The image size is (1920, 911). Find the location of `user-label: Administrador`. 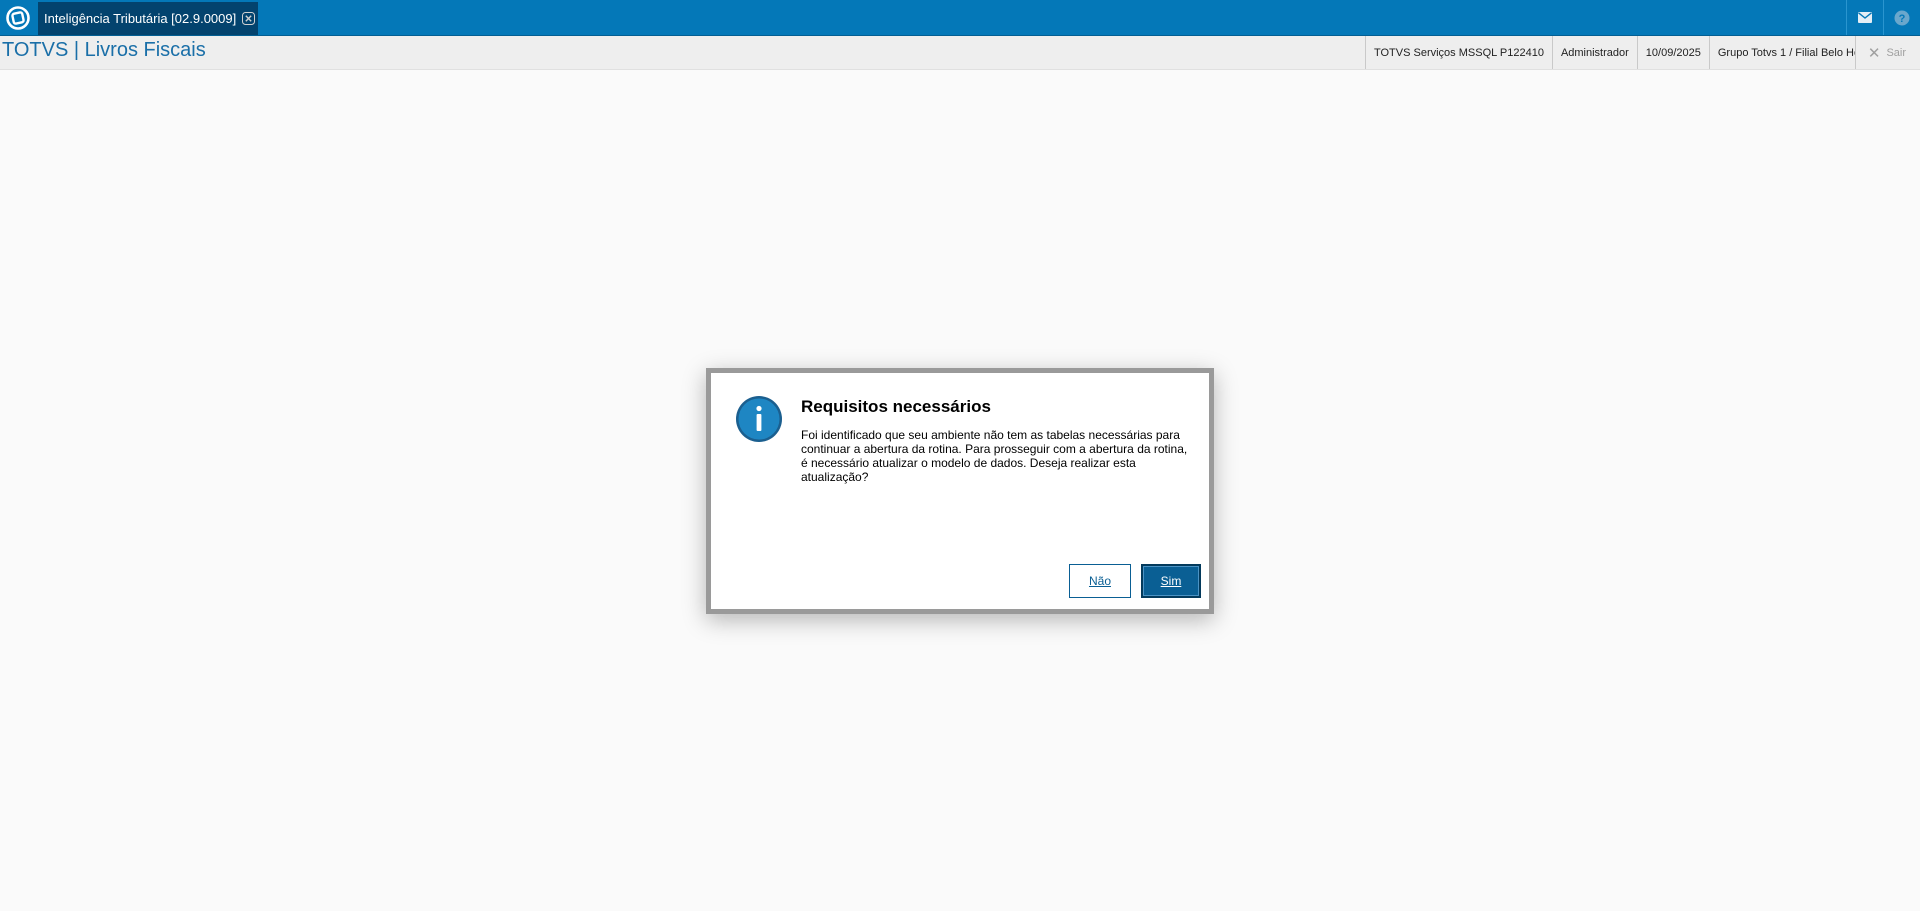

user-label: Administrador is located at coordinates (1594, 52).